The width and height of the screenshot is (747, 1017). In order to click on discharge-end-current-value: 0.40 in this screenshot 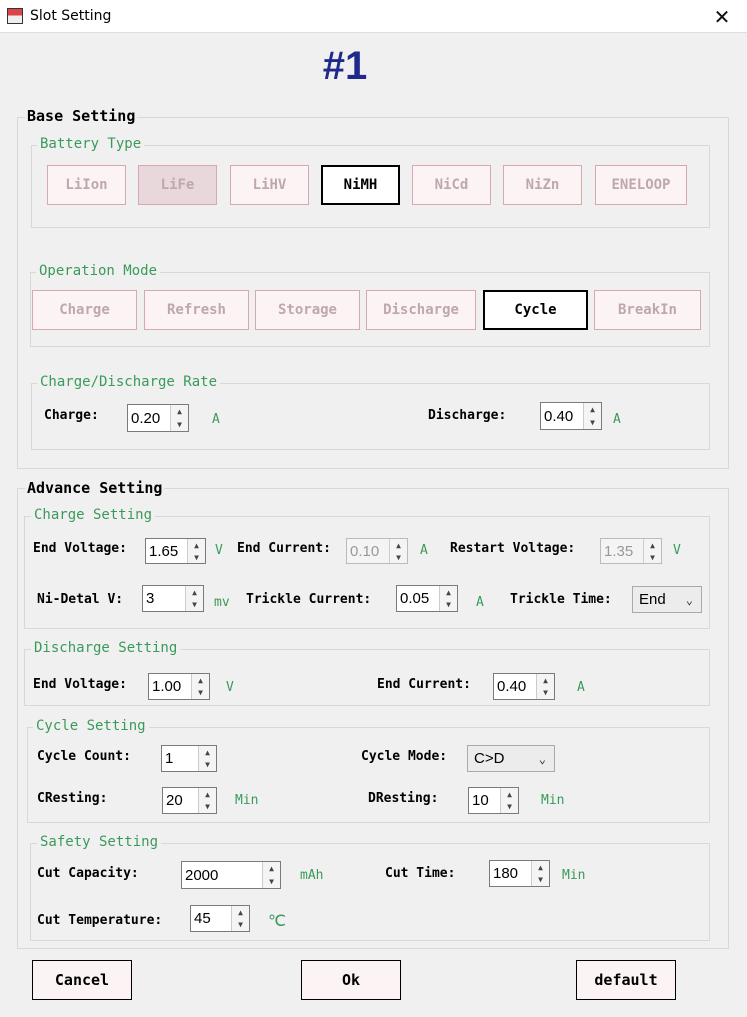, I will do `click(512, 686)`.